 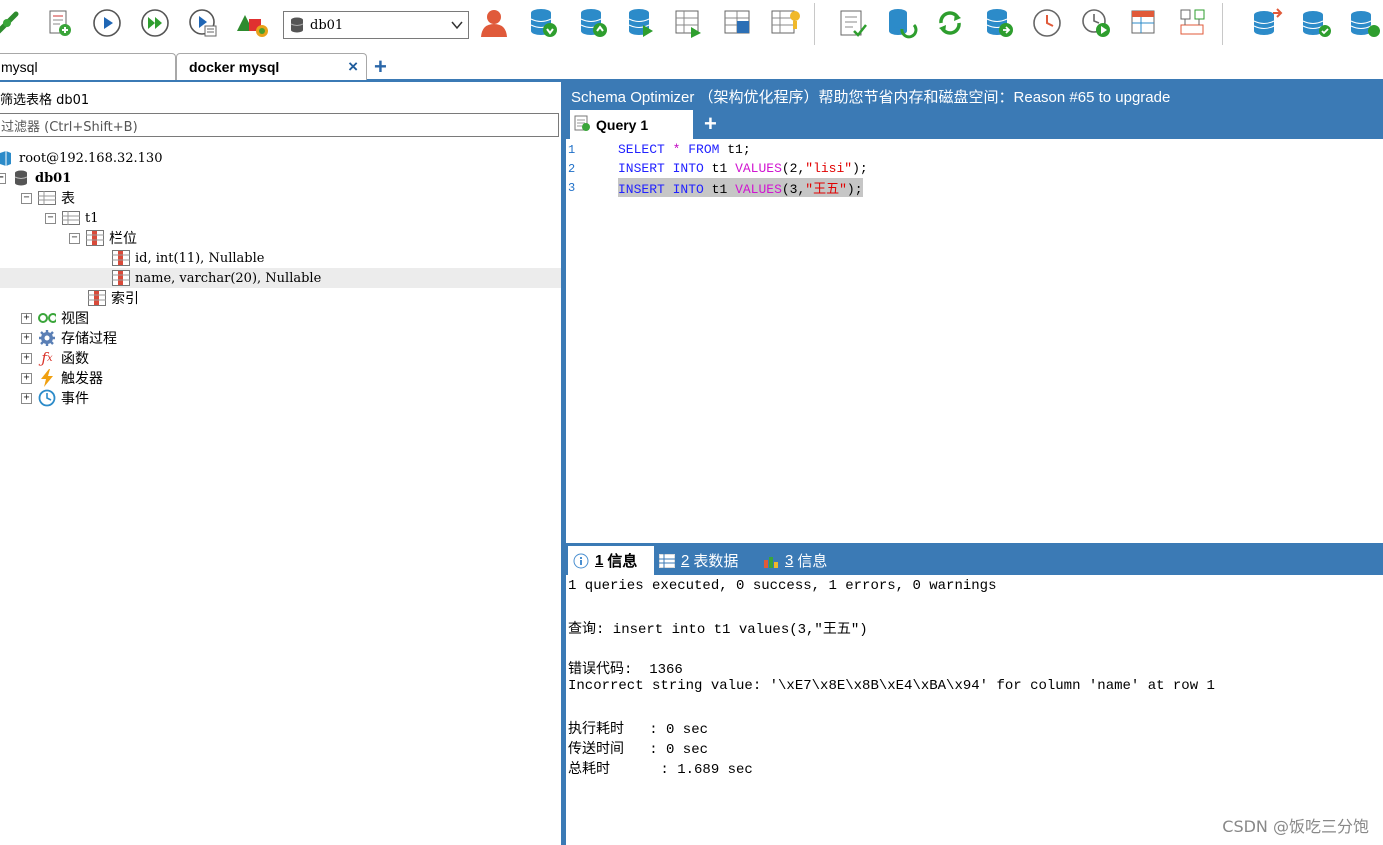 I want to click on close-icon: ×, so click(x=353, y=67).